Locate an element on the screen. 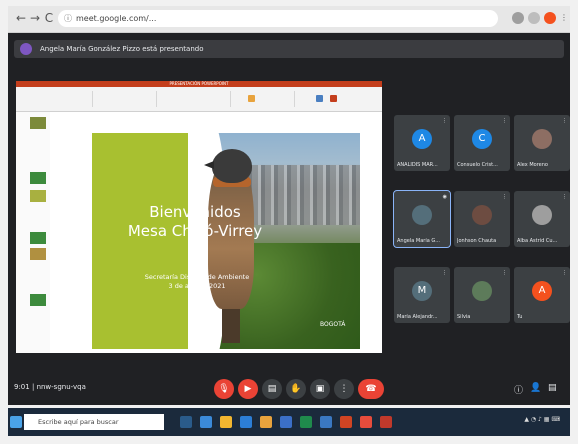 The width and height of the screenshot is (578, 444). chrome-icon is located at coordinates (366, 422).